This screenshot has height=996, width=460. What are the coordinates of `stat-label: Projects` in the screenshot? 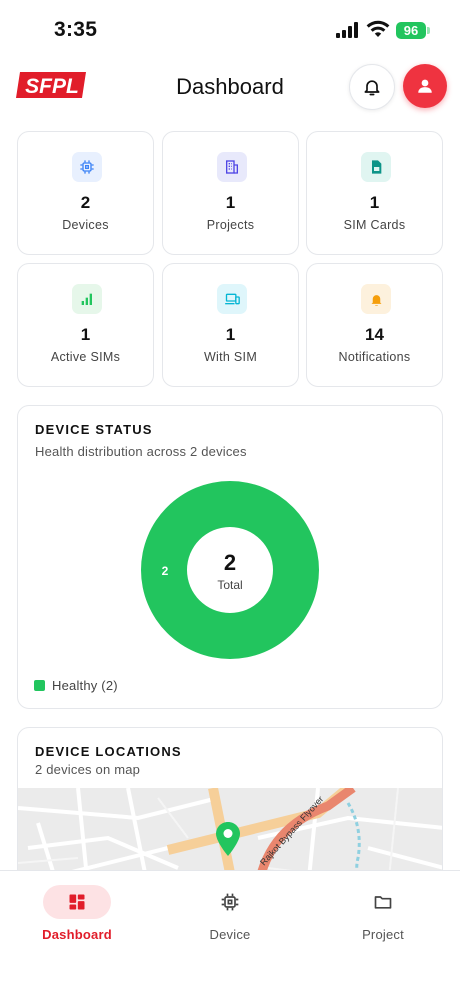 It's located at (230, 225).